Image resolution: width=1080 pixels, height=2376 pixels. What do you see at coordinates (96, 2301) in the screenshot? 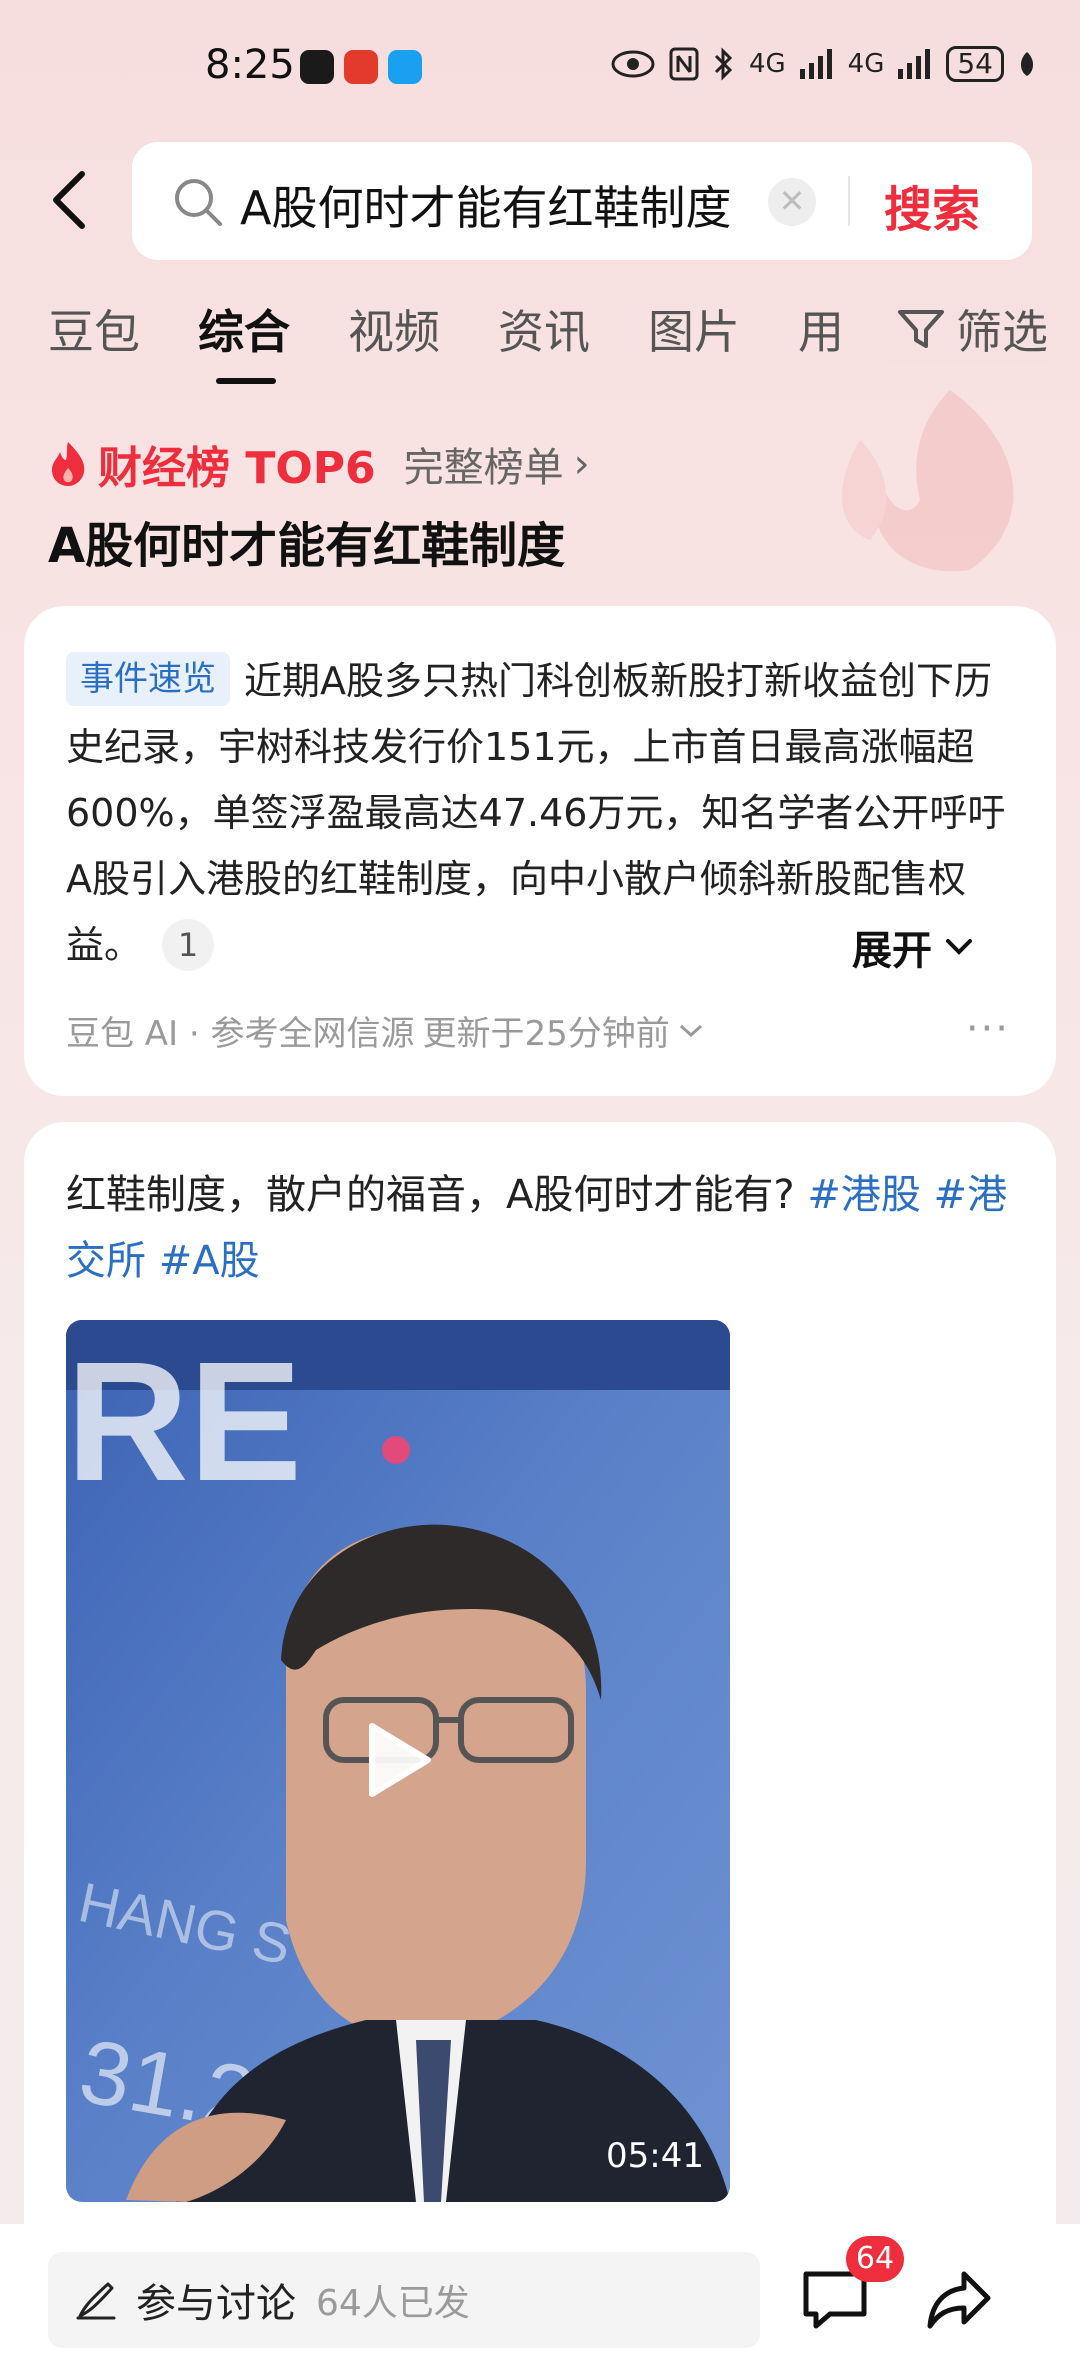
I see `pen-icon` at bounding box center [96, 2301].